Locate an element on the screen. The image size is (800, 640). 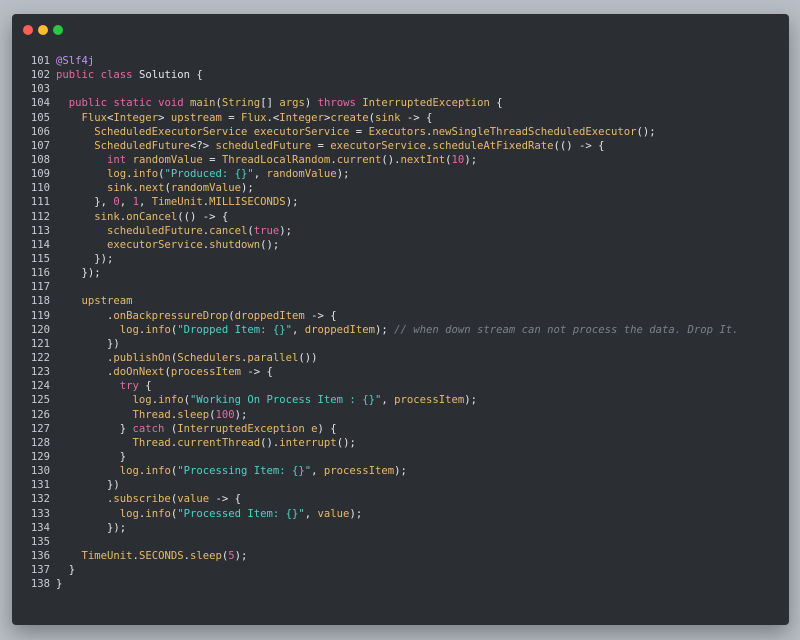
line-number: 107 is located at coordinates (40, 145).